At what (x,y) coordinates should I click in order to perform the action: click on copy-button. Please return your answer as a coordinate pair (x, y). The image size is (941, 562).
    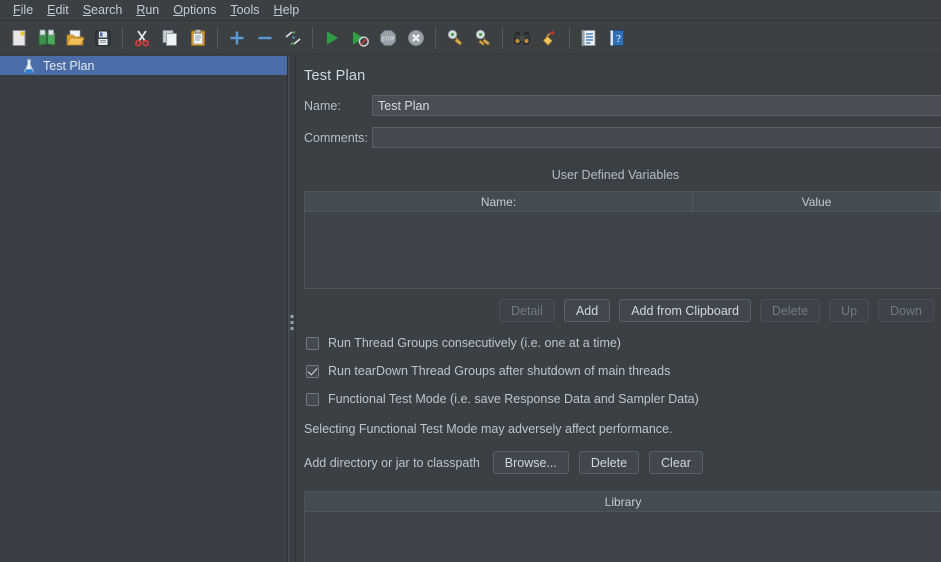
    Looking at the image, I should click on (170, 38).